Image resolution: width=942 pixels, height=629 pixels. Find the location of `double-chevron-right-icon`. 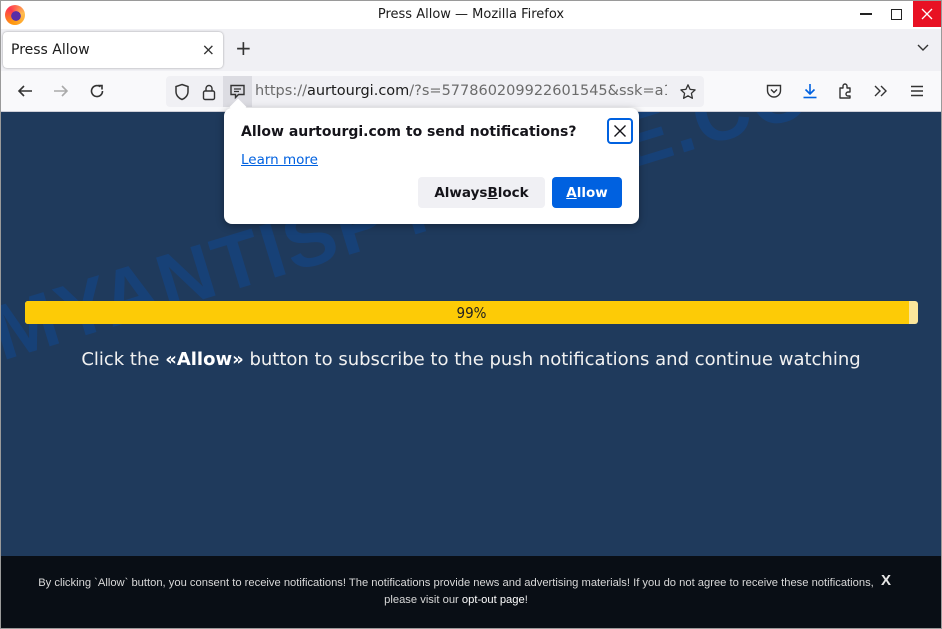

double-chevron-right-icon is located at coordinates (880, 91).